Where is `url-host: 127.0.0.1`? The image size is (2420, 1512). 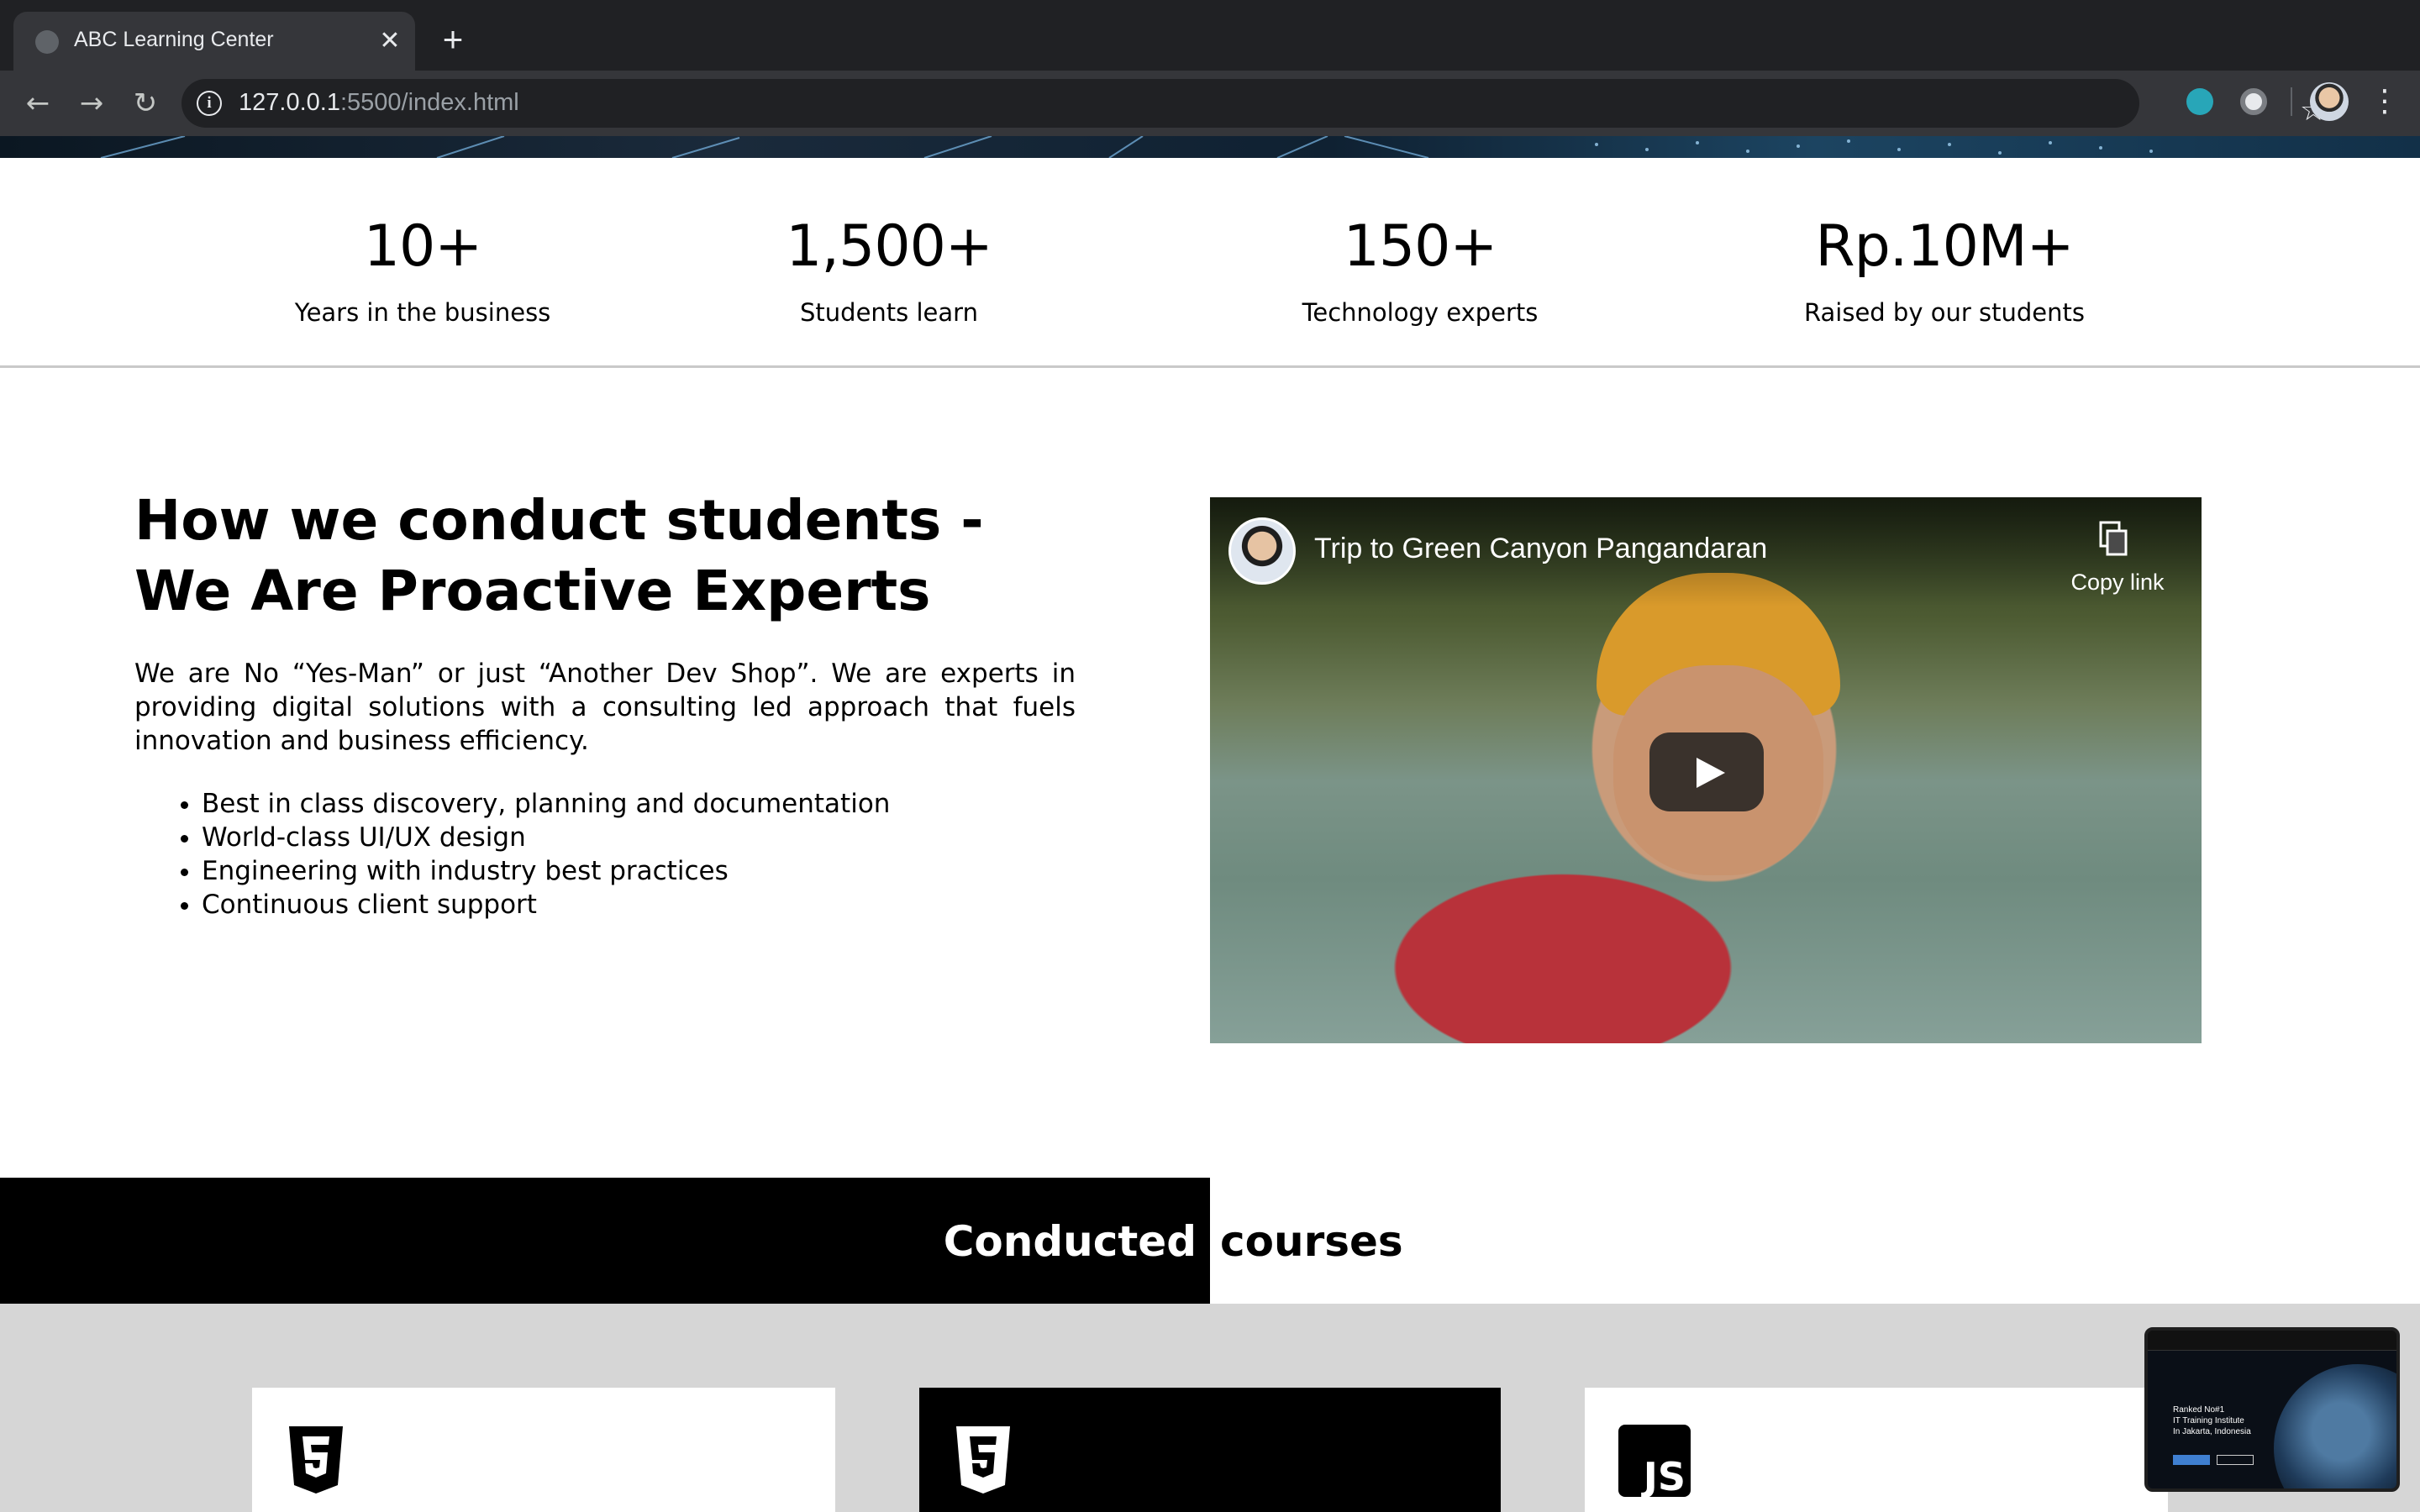 url-host: 127.0.0.1 is located at coordinates (289, 102).